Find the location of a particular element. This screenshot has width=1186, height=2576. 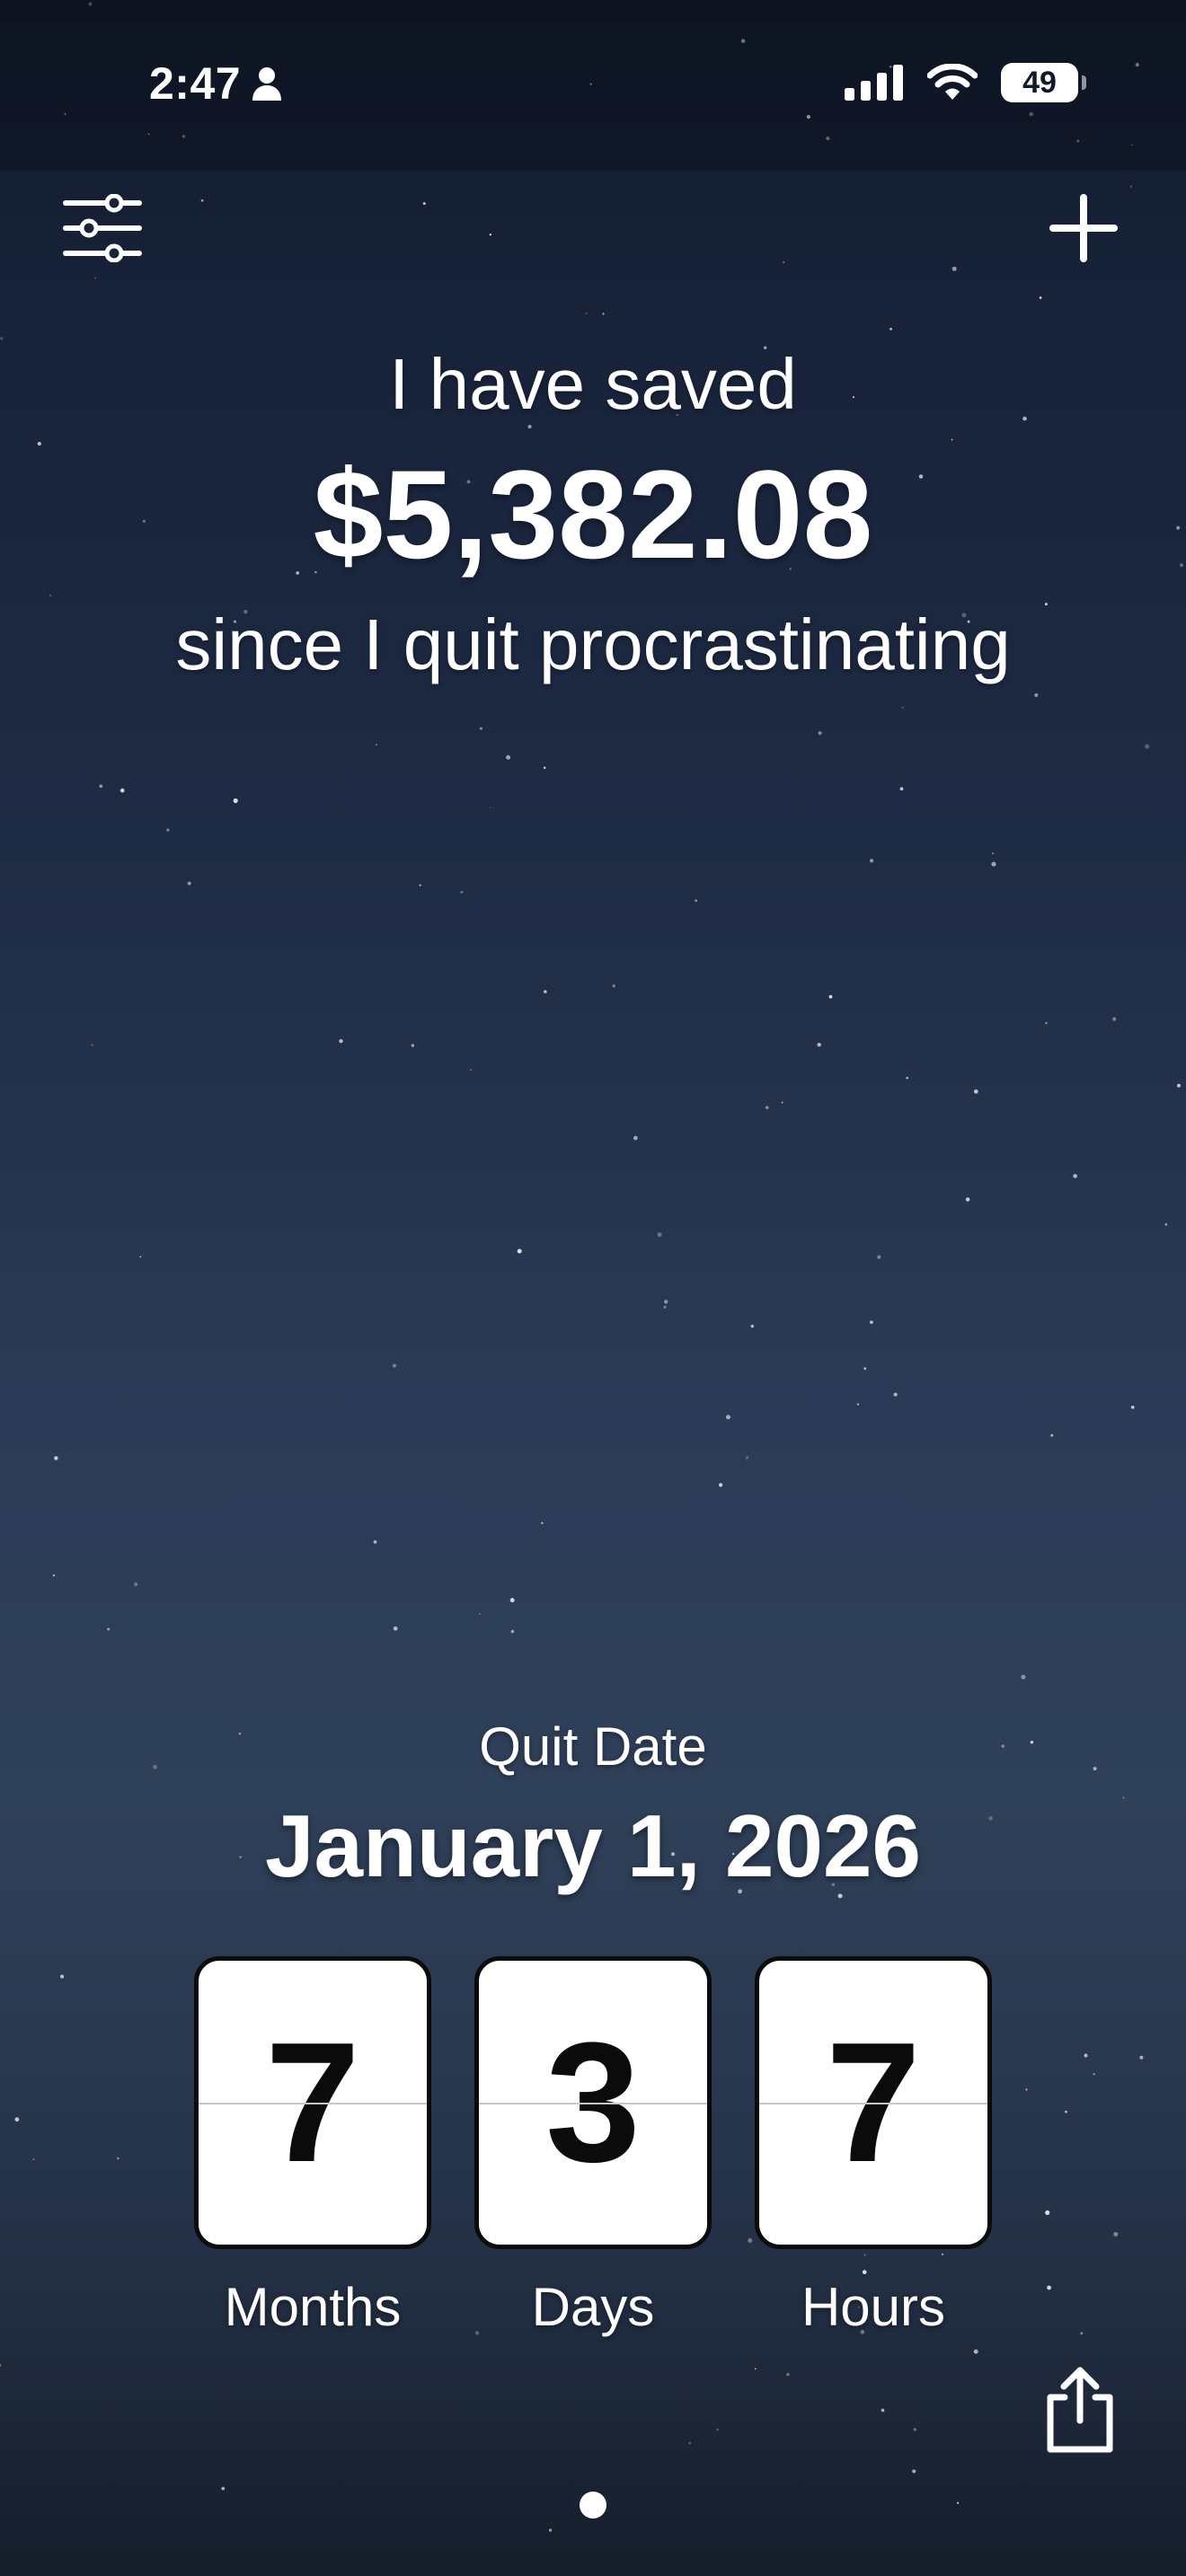

signal-icon is located at coordinates (874, 83).